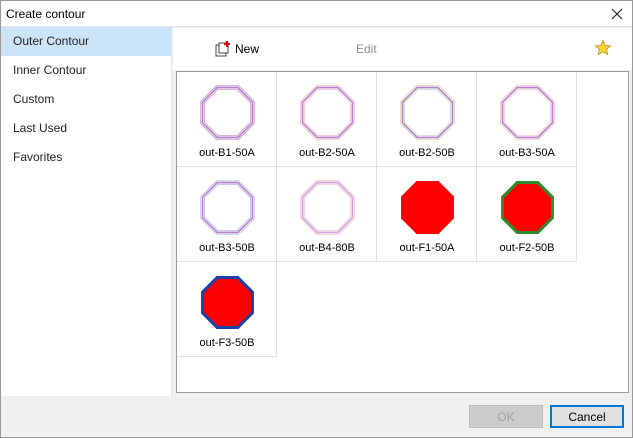 The height and width of the screenshot is (438, 633). What do you see at coordinates (227, 153) in the screenshot?
I see `contour-tile-label: out-B1-50A` at bounding box center [227, 153].